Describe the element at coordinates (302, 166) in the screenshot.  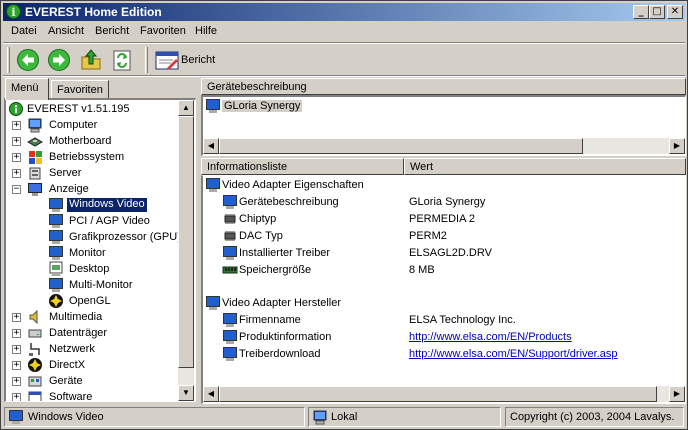
I see `column-header-field: Informationsliste` at that location.